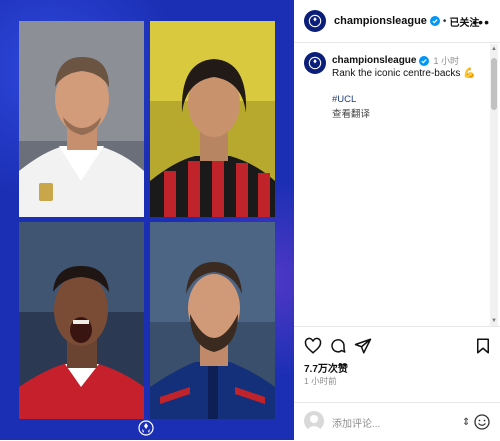 The height and width of the screenshot is (441, 500). Describe the element at coordinates (494, 321) in the screenshot. I see `scroll-down-icon: ▼` at that location.